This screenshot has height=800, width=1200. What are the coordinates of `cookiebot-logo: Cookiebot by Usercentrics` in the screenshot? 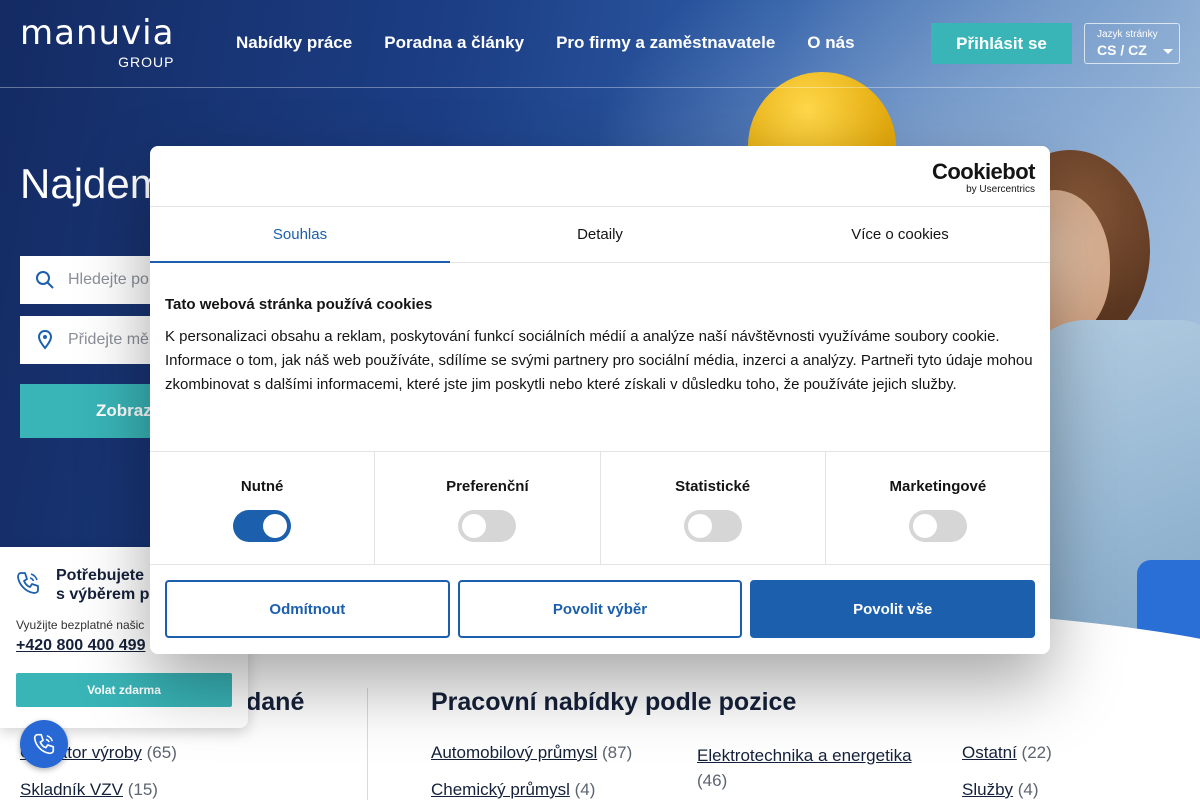 It's located at (983, 177).